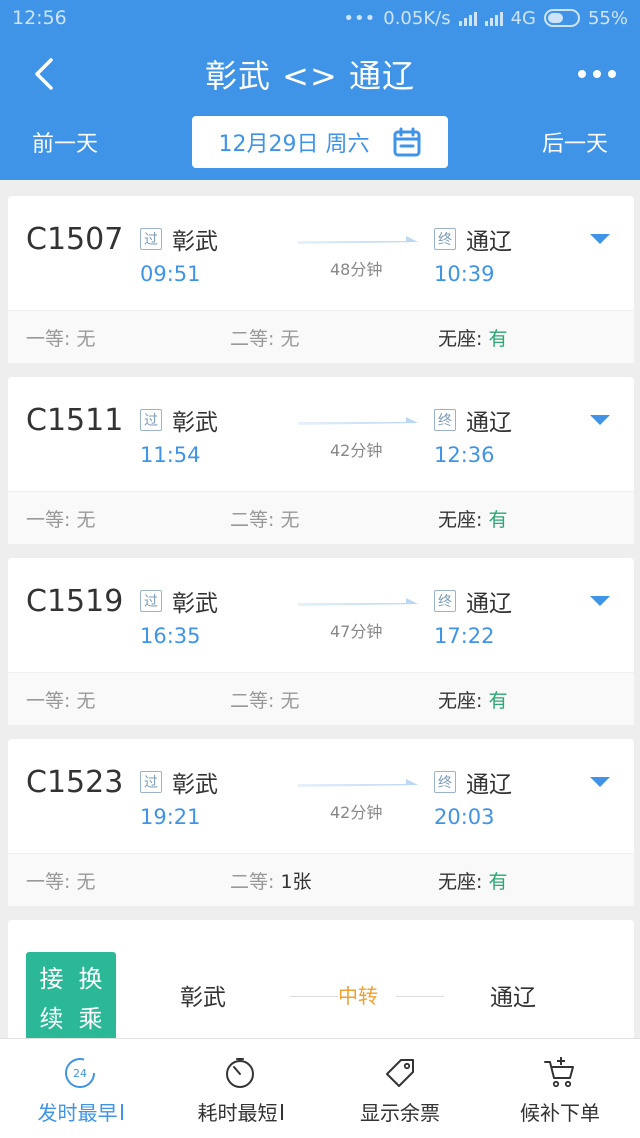 The image size is (640, 1138). Describe the element at coordinates (320, 108) in the screenshot. I see `header: 彰武 <> 通辽 前一天 12月29日 周六 后一天` at that location.